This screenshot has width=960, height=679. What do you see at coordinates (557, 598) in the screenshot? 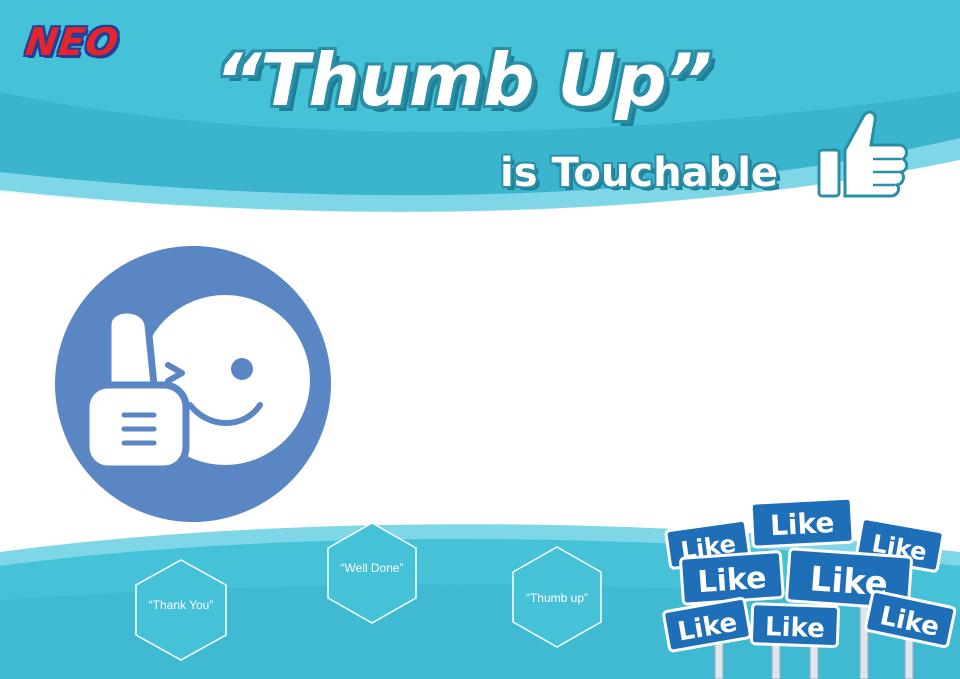
I see `hexagon-label-thumb-up: “Thumb up”` at bounding box center [557, 598].